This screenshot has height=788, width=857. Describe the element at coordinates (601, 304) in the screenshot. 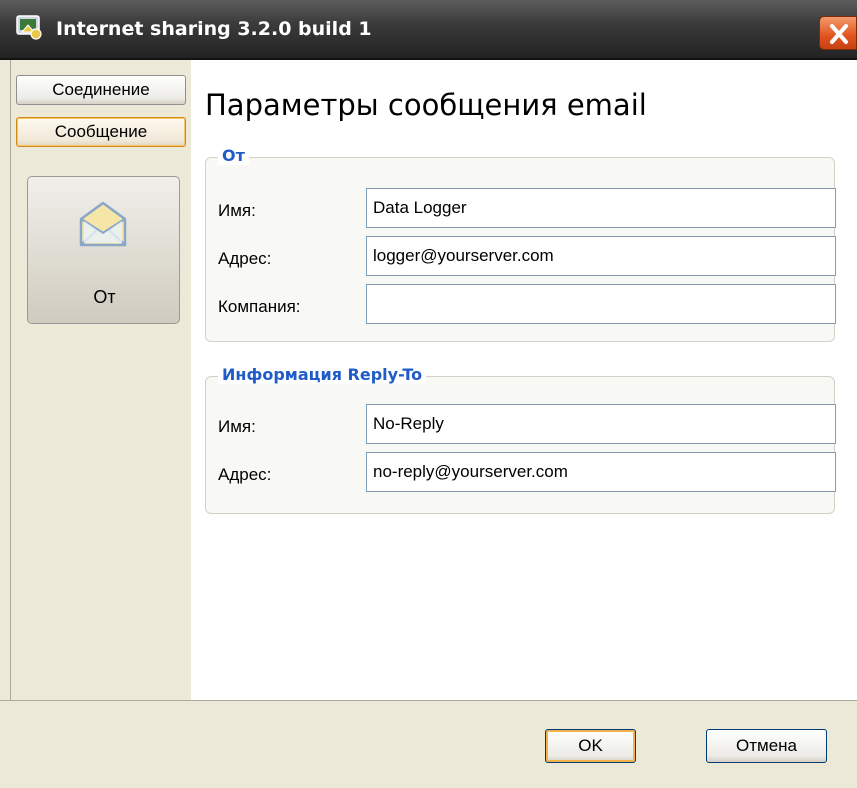

I see `from-company-input` at that location.